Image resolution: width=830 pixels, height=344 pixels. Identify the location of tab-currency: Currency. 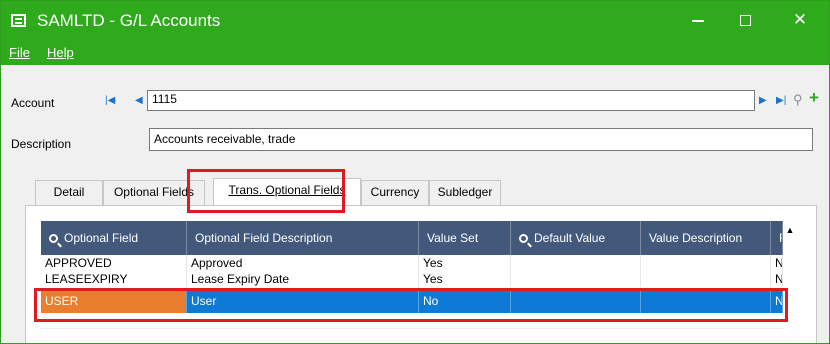
(395, 193).